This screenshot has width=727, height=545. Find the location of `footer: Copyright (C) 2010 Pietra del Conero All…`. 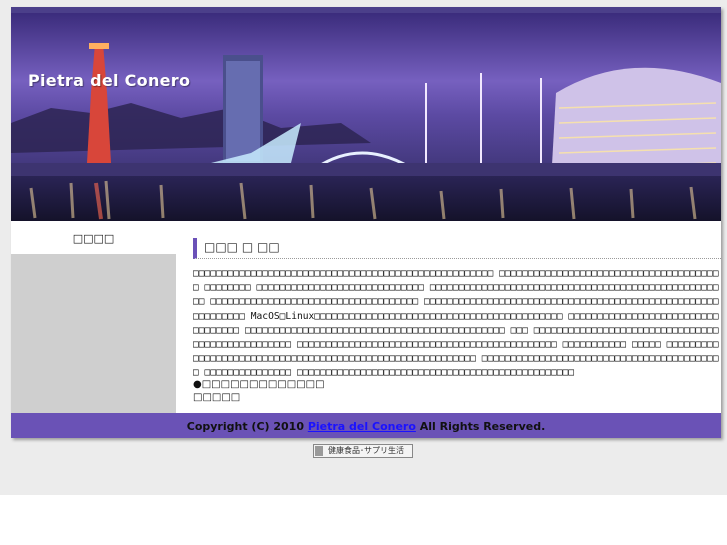

footer: Copyright (C) 2010 Pietra del Conero All… is located at coordinates (366, 425).